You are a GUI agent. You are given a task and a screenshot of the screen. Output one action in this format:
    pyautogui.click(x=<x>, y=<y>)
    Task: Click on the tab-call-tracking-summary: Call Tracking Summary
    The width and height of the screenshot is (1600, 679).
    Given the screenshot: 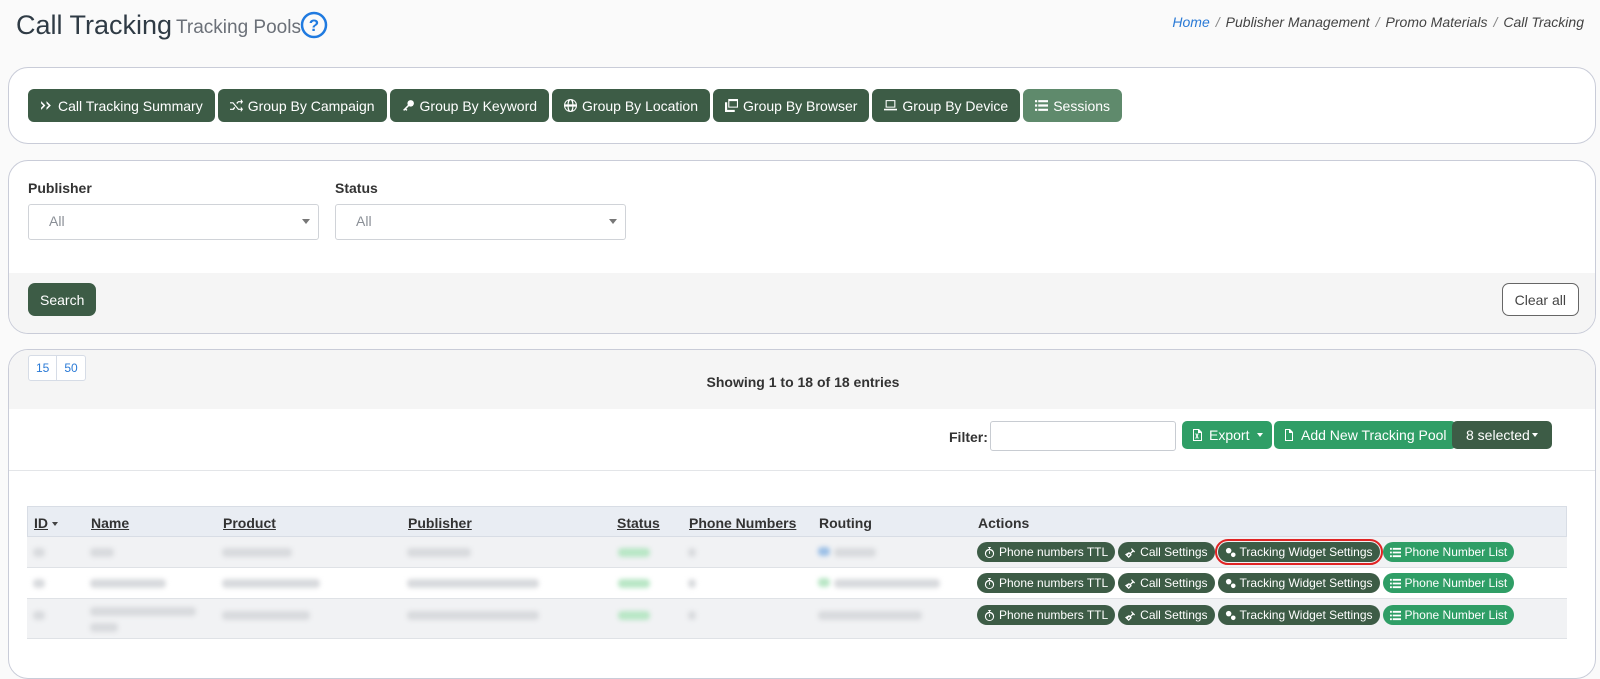 What is the action you would take?
    pyautogui.click(x=121, y=105)
    